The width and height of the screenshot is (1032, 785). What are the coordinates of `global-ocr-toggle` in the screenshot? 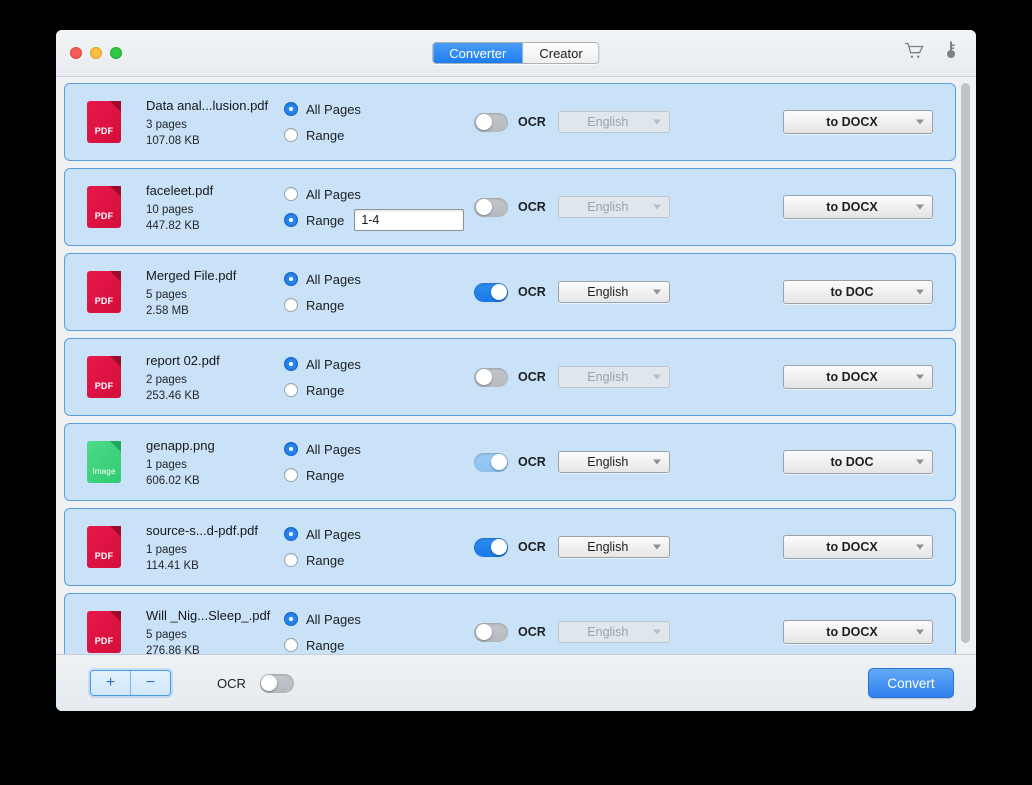 It's located at (276, 683).